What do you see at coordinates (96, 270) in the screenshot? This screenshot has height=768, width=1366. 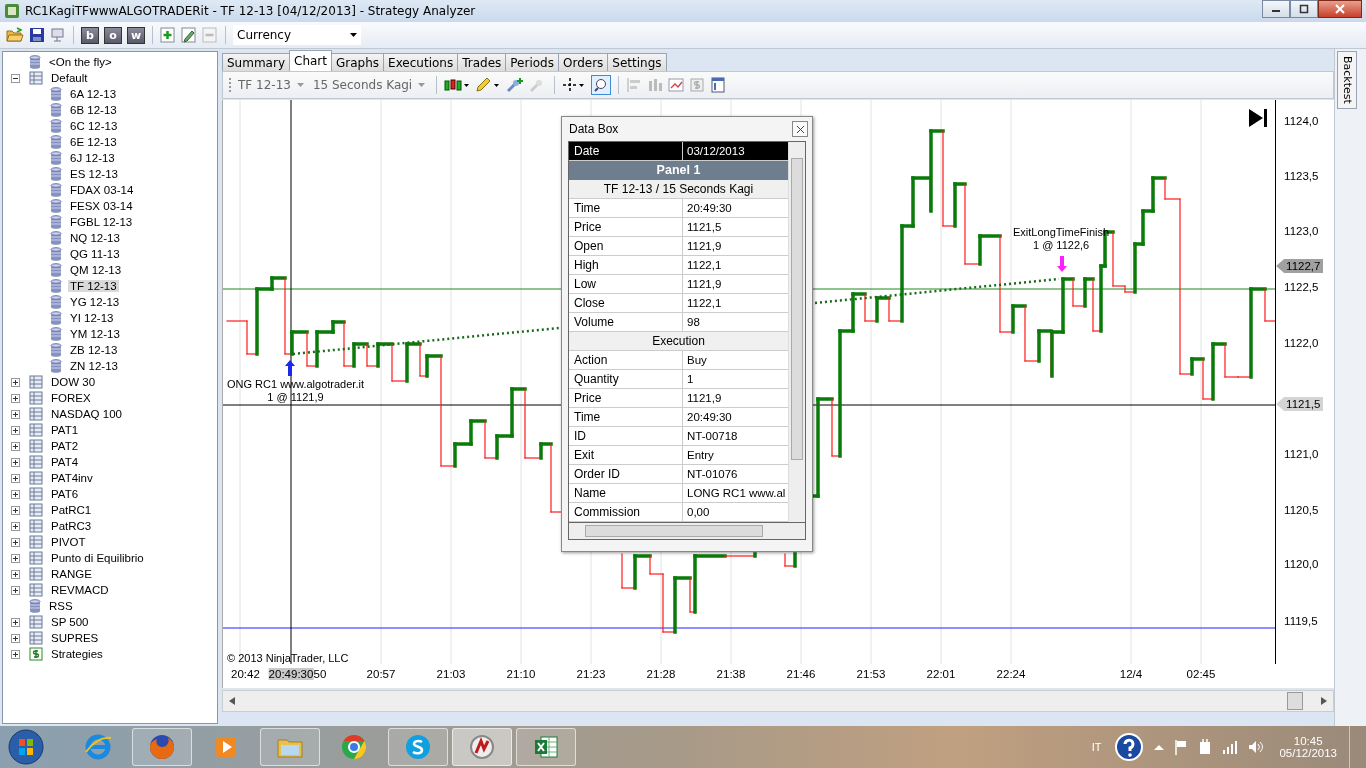 I see `instrument-item: QM 12-13` at bounding box center [96, 270].